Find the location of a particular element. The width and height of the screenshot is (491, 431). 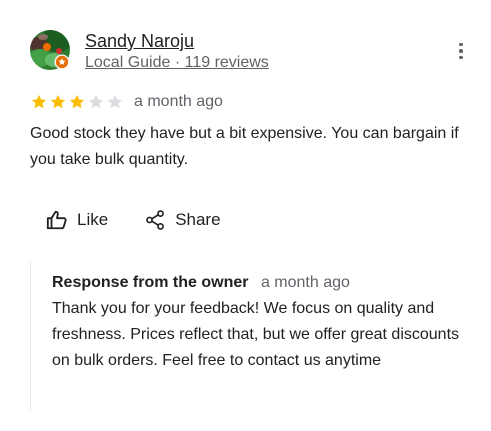

avatar is located at coordinates (50, 50).